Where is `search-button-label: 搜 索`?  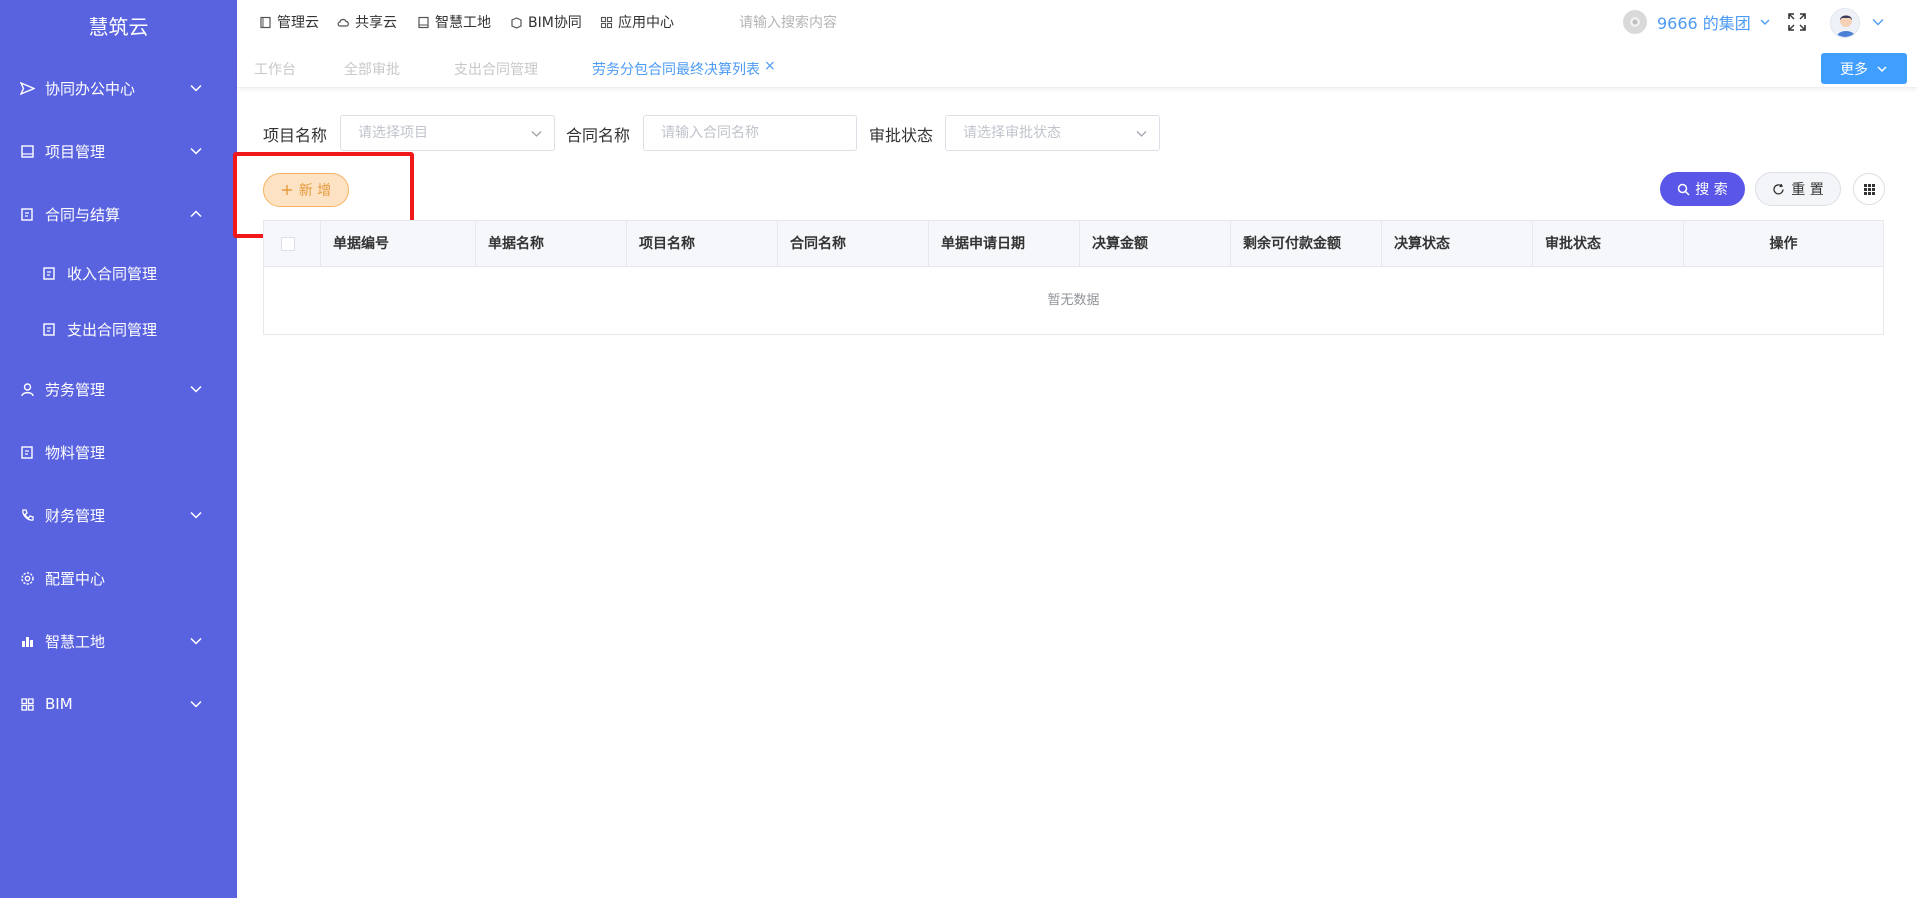 search-button-label: 搜 索 is located at coordinates (1711, 190).